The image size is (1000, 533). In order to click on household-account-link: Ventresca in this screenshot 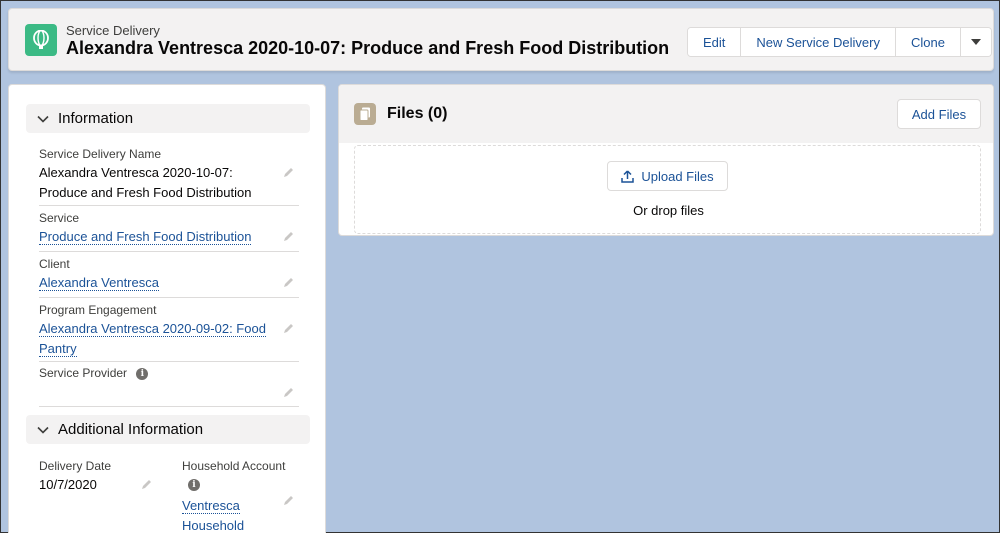, I will do `click(211, 506)`.